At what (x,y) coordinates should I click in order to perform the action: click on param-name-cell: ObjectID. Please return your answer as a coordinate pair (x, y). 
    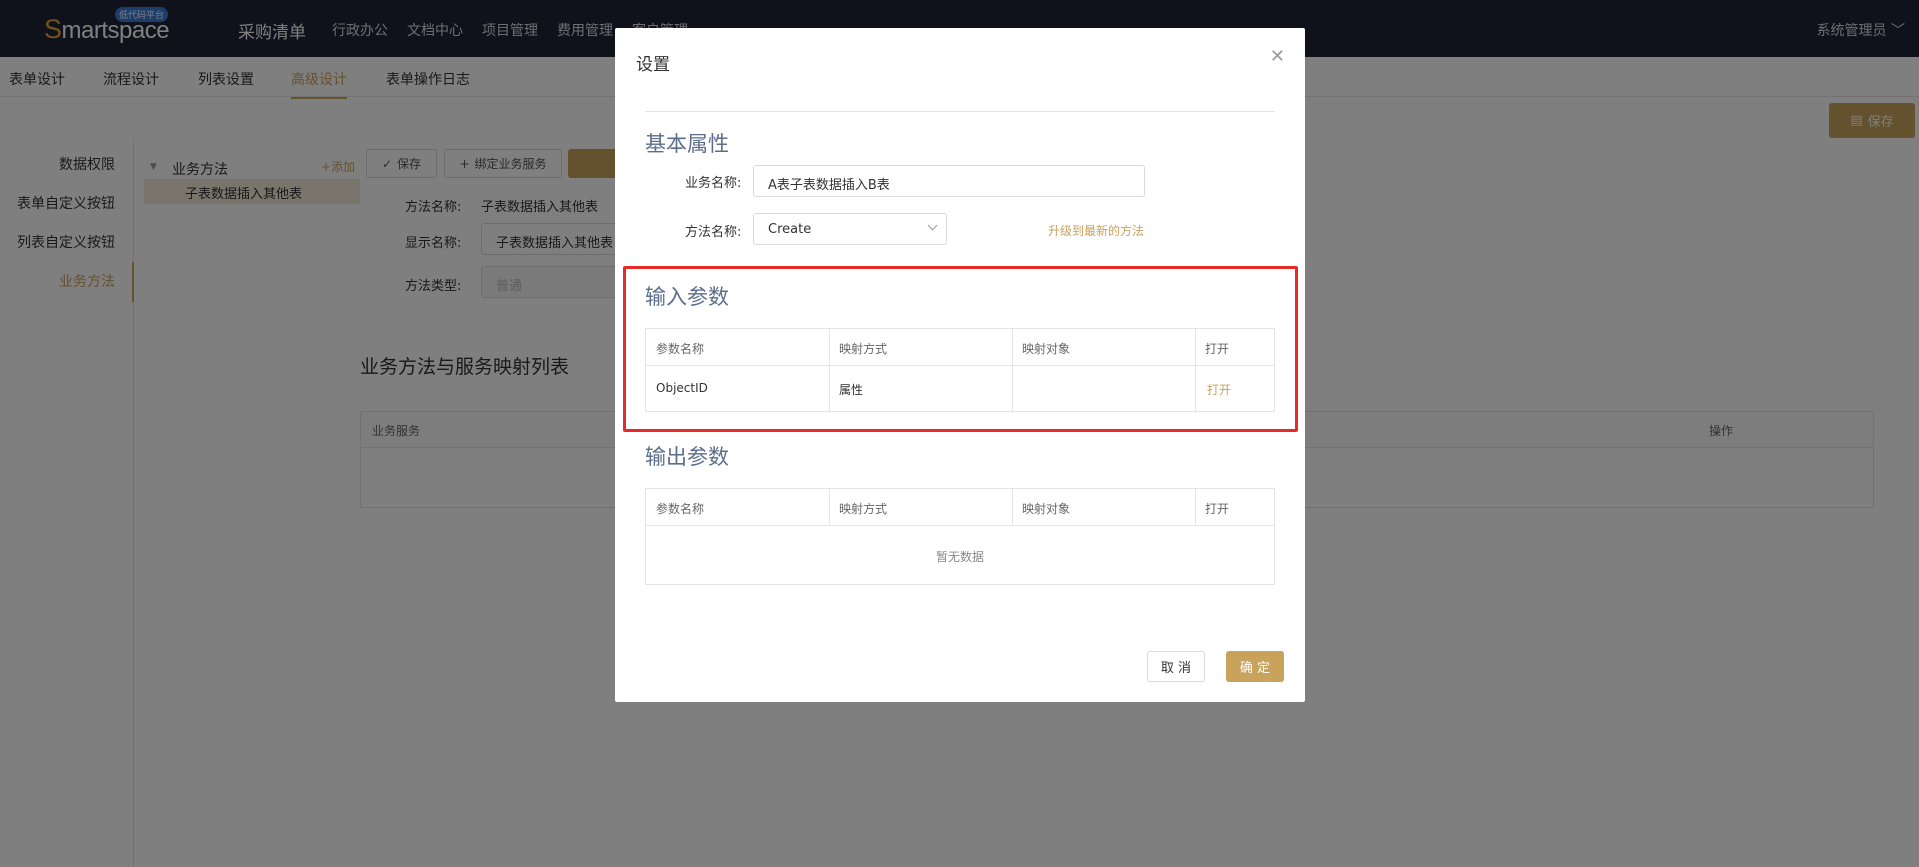
    Looking at the image, I should click on (682, 388).